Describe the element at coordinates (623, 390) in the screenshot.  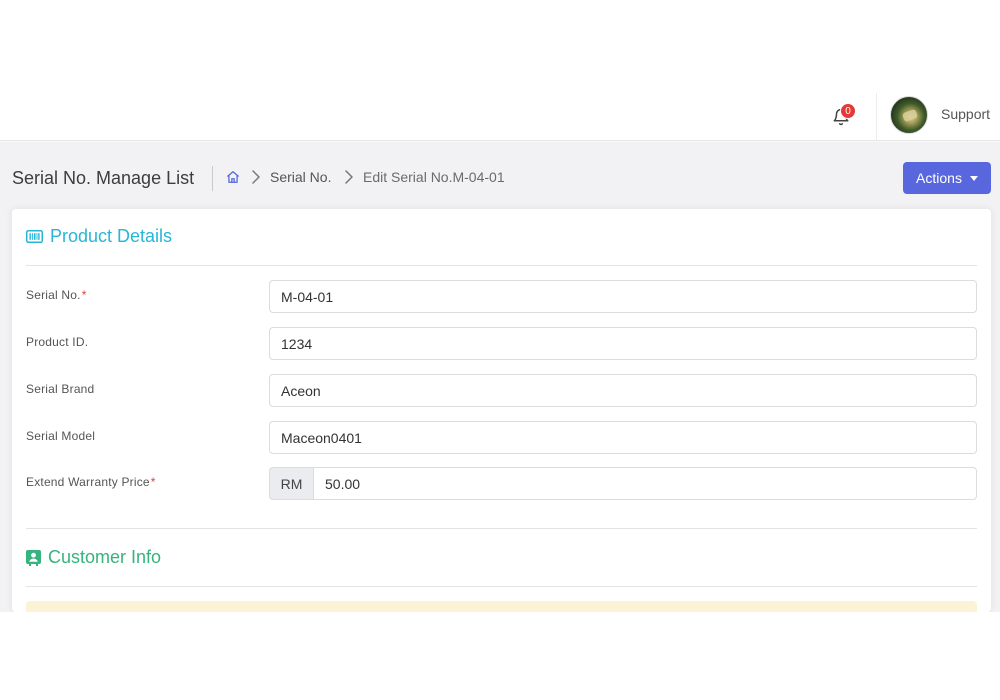
I see `serial-brand-input` at that location.